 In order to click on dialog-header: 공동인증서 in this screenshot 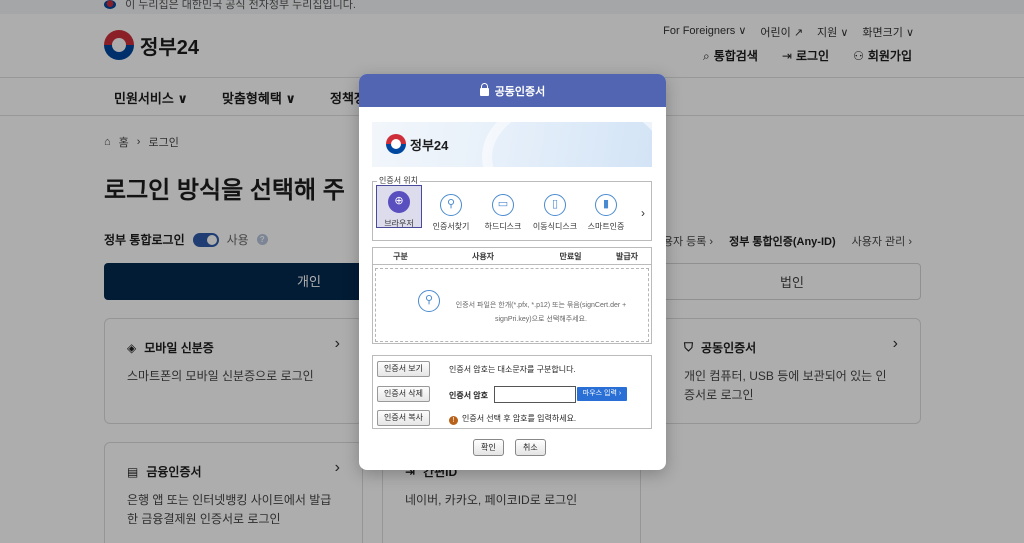, I will do `click(512, 90)`.